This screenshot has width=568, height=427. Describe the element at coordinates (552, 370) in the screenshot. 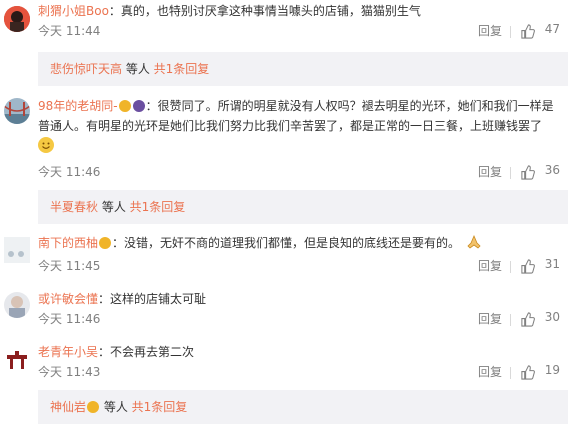

I see `like-count: 19` at that location.